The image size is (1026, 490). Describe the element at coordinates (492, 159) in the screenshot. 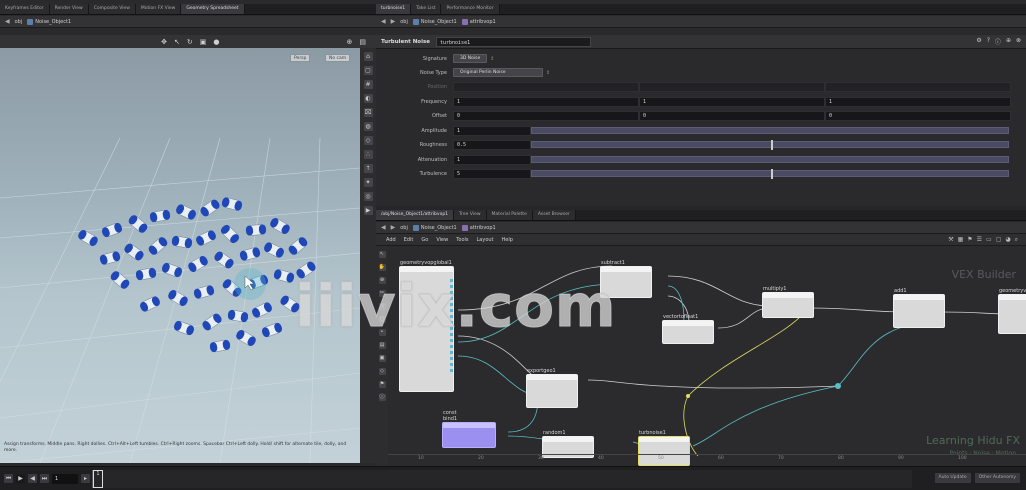

I see `attenuation-field: 1` at that location.